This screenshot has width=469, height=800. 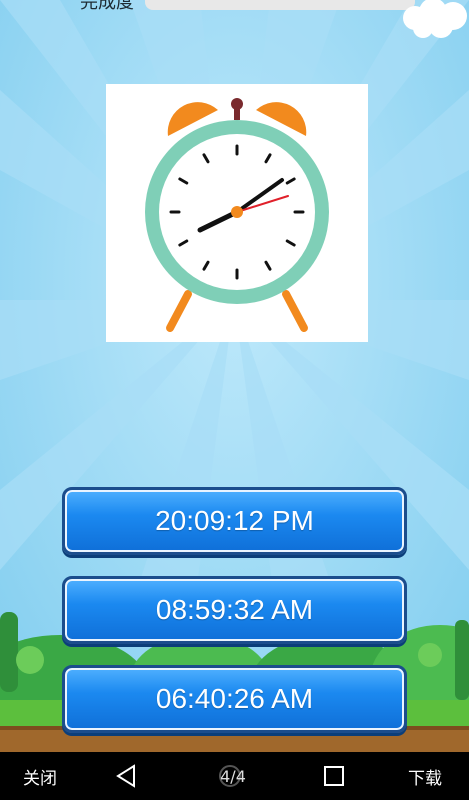 I want to click on cloud-icon, so click(x=435, y=19).